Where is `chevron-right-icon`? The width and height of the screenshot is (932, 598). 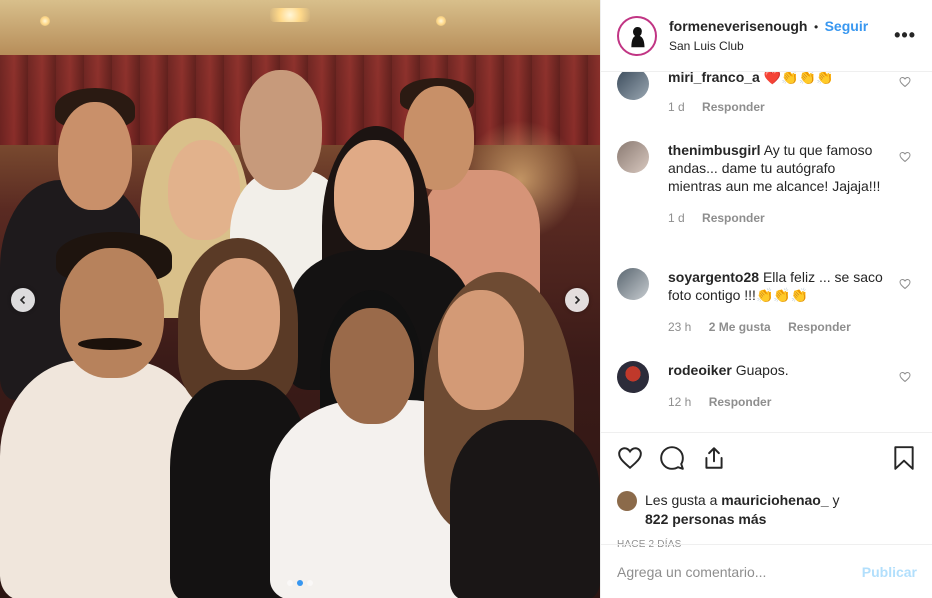
chevron-right-icon is located at coordinates (577, 300).